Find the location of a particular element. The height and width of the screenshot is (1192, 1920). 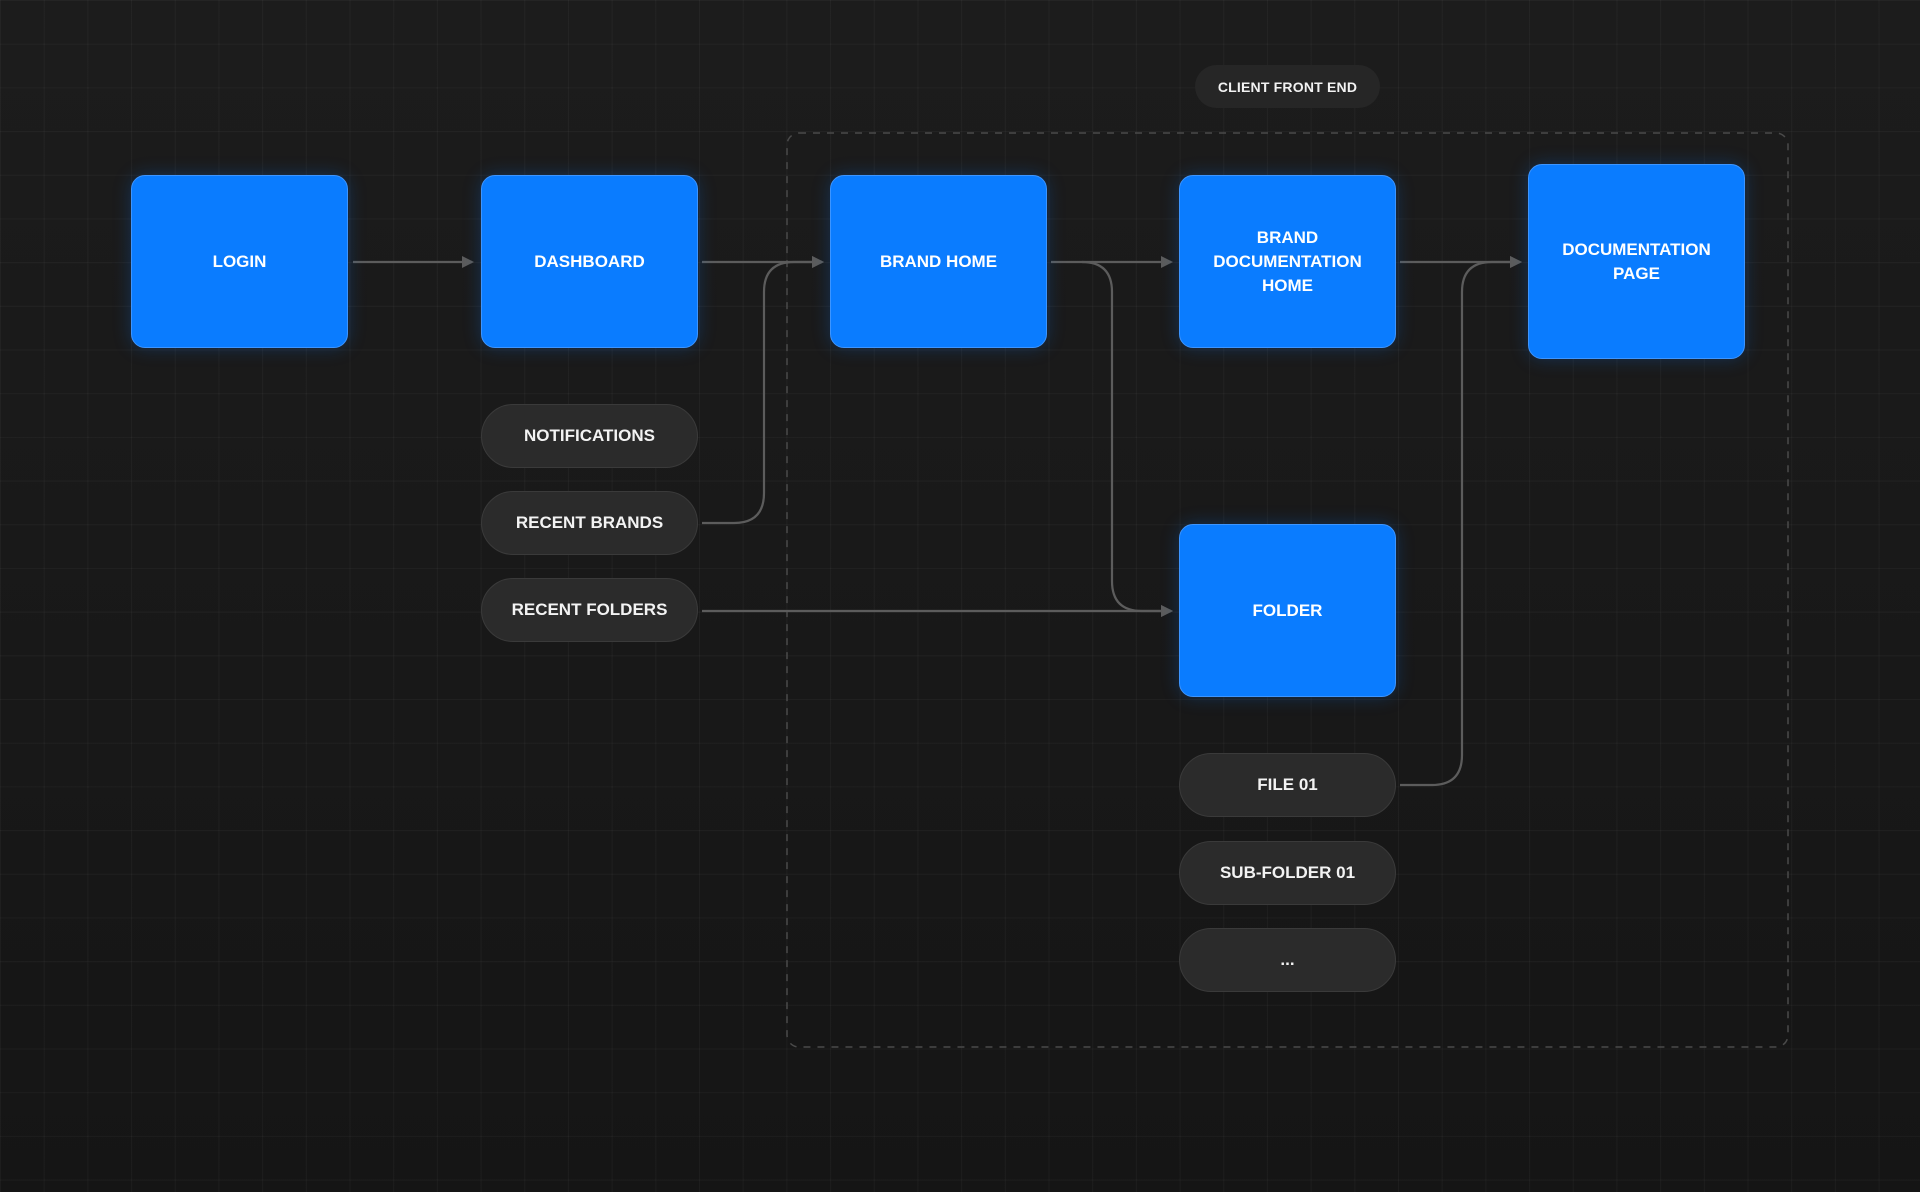

node-documentation-page: DOCUMENTATION PAGE is located at coordinates (1636, 261).